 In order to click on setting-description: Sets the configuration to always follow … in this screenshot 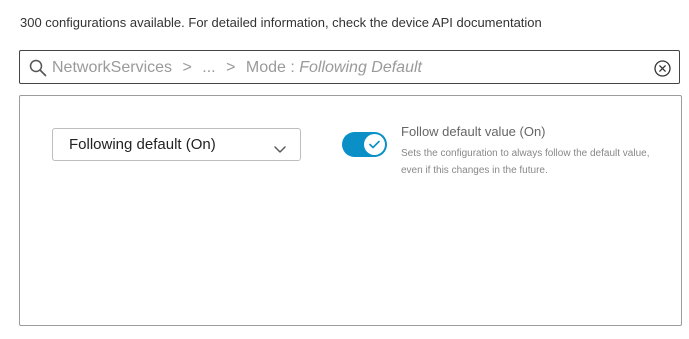, I will do `click(525, 162)`.